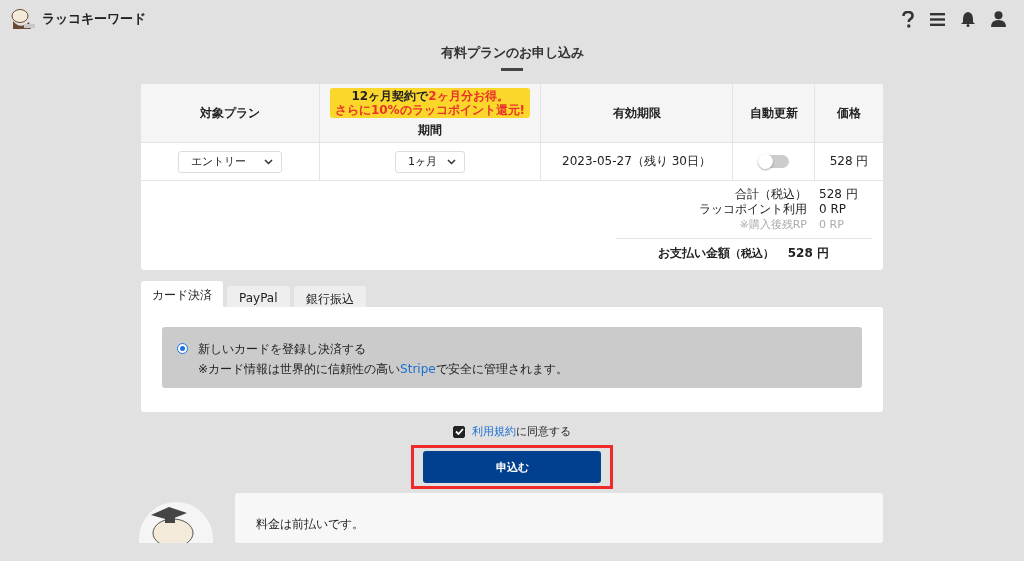  Describe the element at coordinates (182, 348) in the screenshot. I see `radio-button` at that location.